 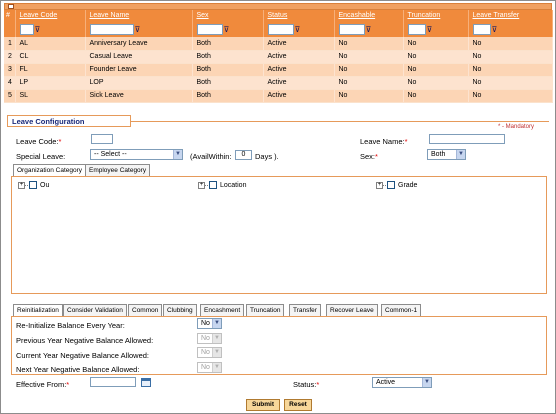 I want to click on cell-leave-code: SL, so click(x=50, y=96).